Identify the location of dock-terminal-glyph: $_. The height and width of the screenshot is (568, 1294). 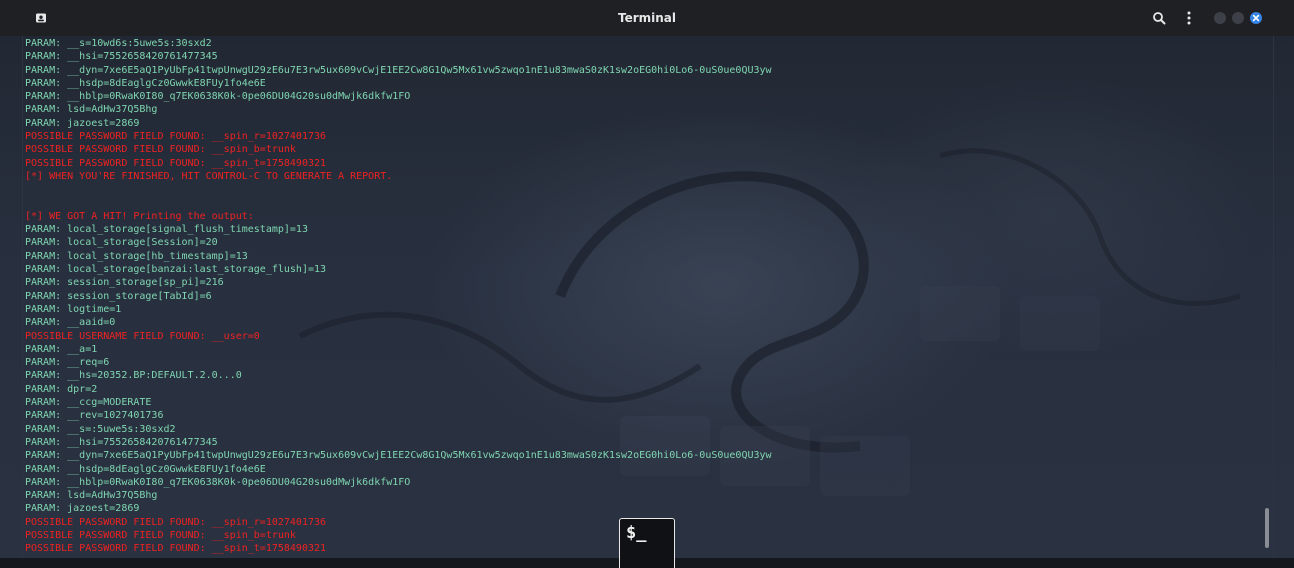
(636, 533).